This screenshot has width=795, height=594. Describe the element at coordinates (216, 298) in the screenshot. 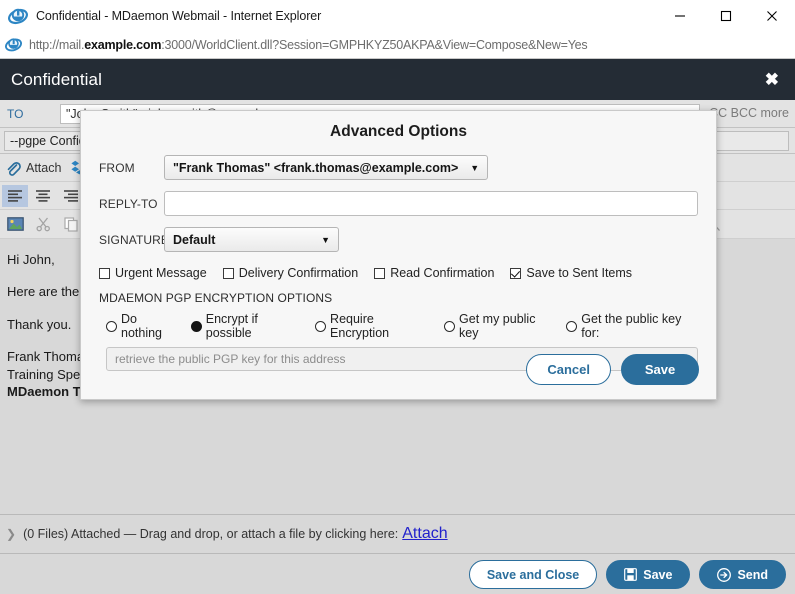

I see `pgp-section-heading: MDAEMON PGP ENCRYPTION OPTIONS` at that location.